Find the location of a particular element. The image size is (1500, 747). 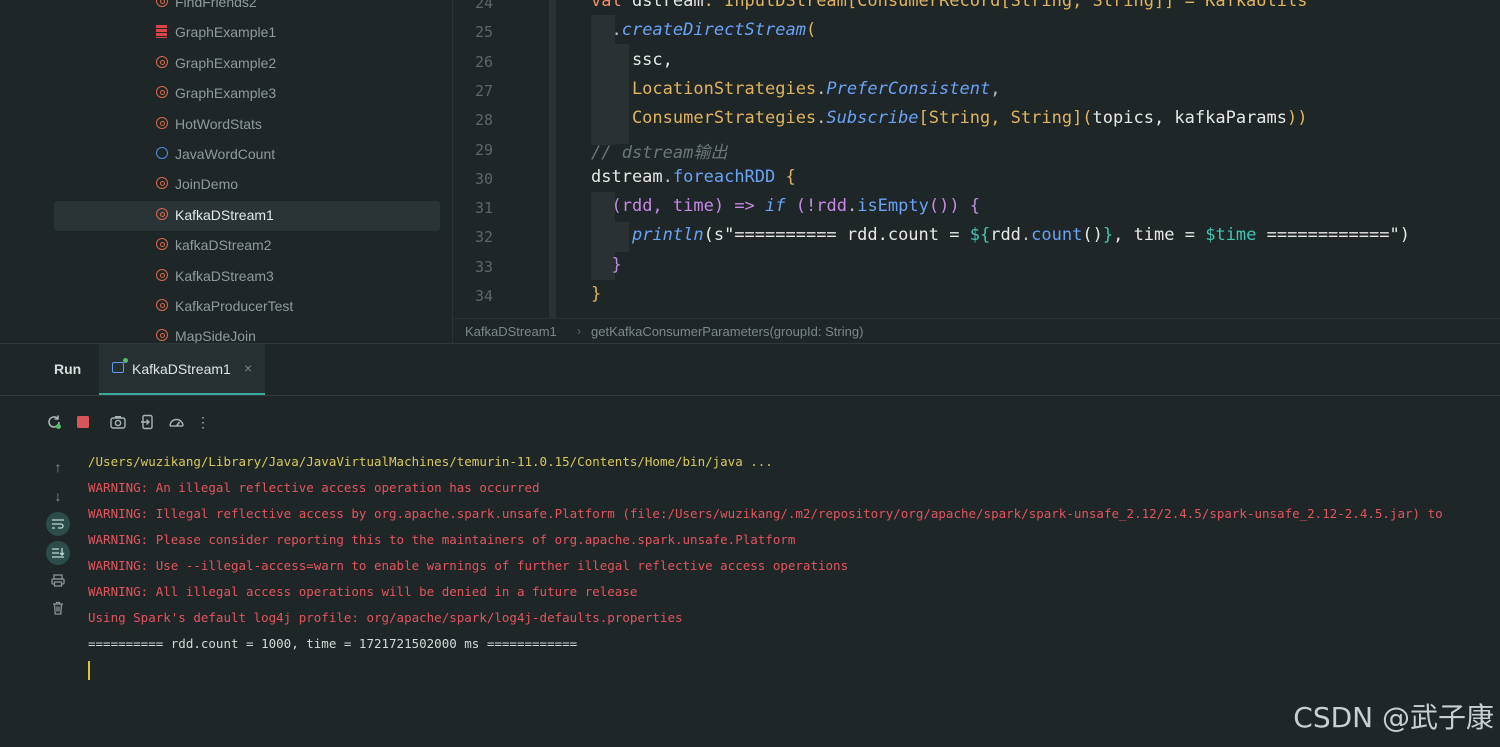

line-number: 24 is located at coordinates (483, 6).